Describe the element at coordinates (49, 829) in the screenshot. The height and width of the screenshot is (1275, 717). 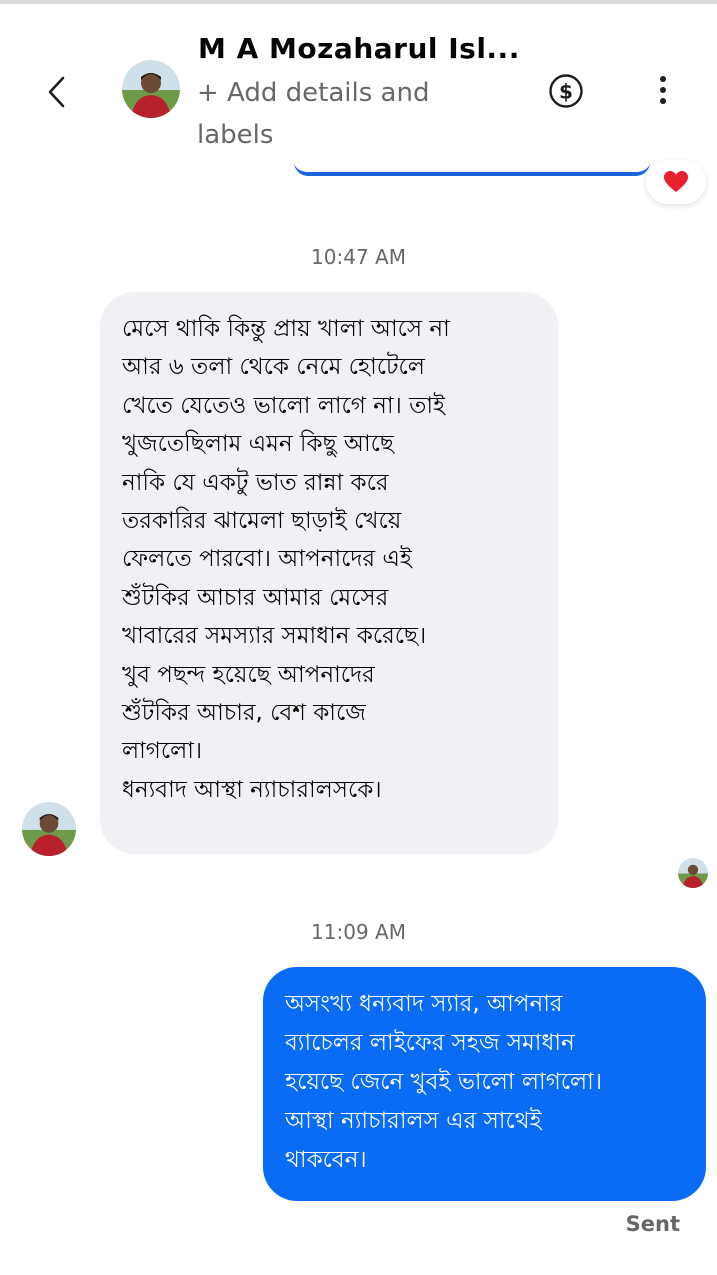
I see `sender-avatar` at that location.